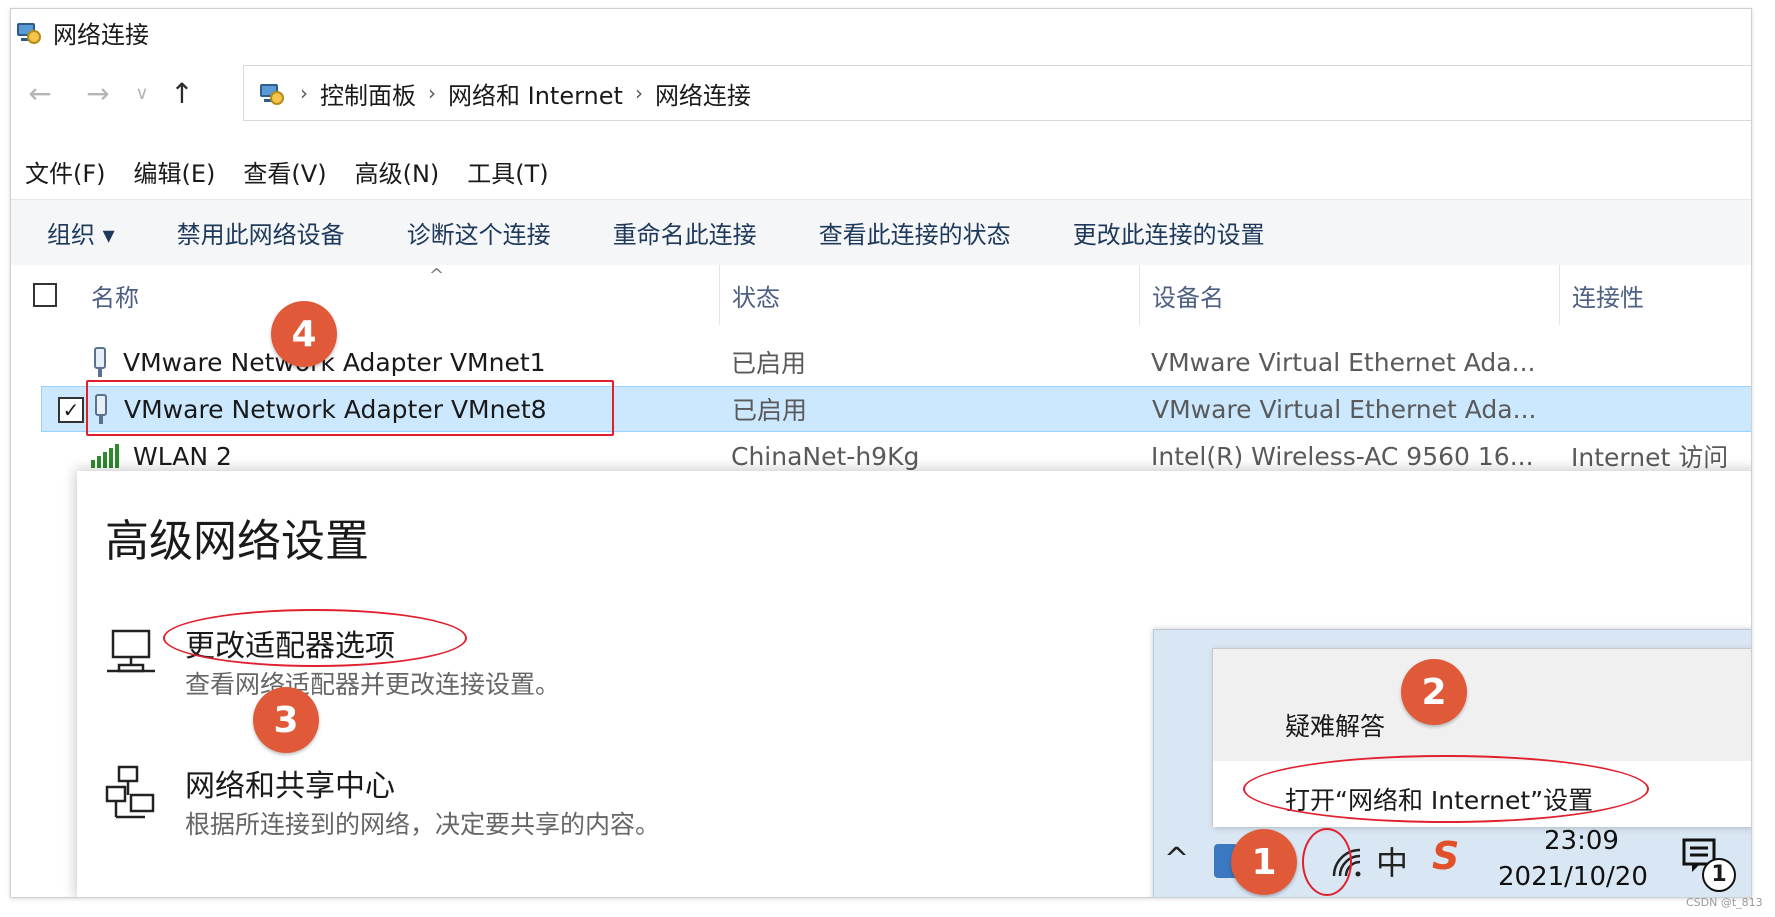 Image resolution: width=1775 pixels, height=917 pixels. I want to click on view-status-button: 查看此连接的状态, so click(915, 232).